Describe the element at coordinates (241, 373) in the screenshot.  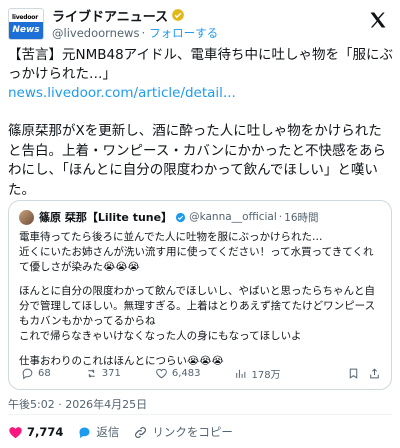
I see `views-icon` at that location.